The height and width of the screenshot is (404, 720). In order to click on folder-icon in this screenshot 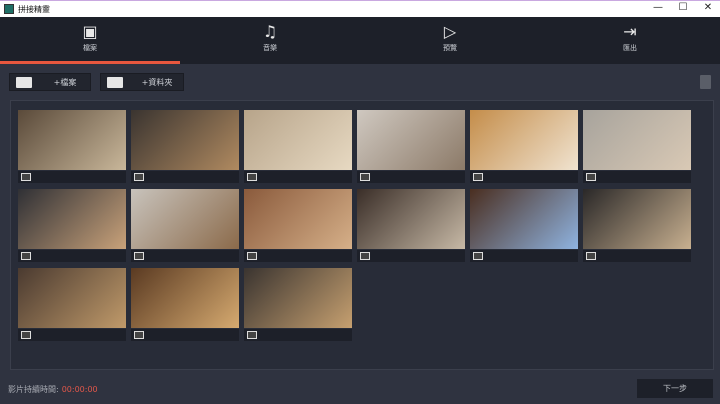, I will do `click(115, 82)`.